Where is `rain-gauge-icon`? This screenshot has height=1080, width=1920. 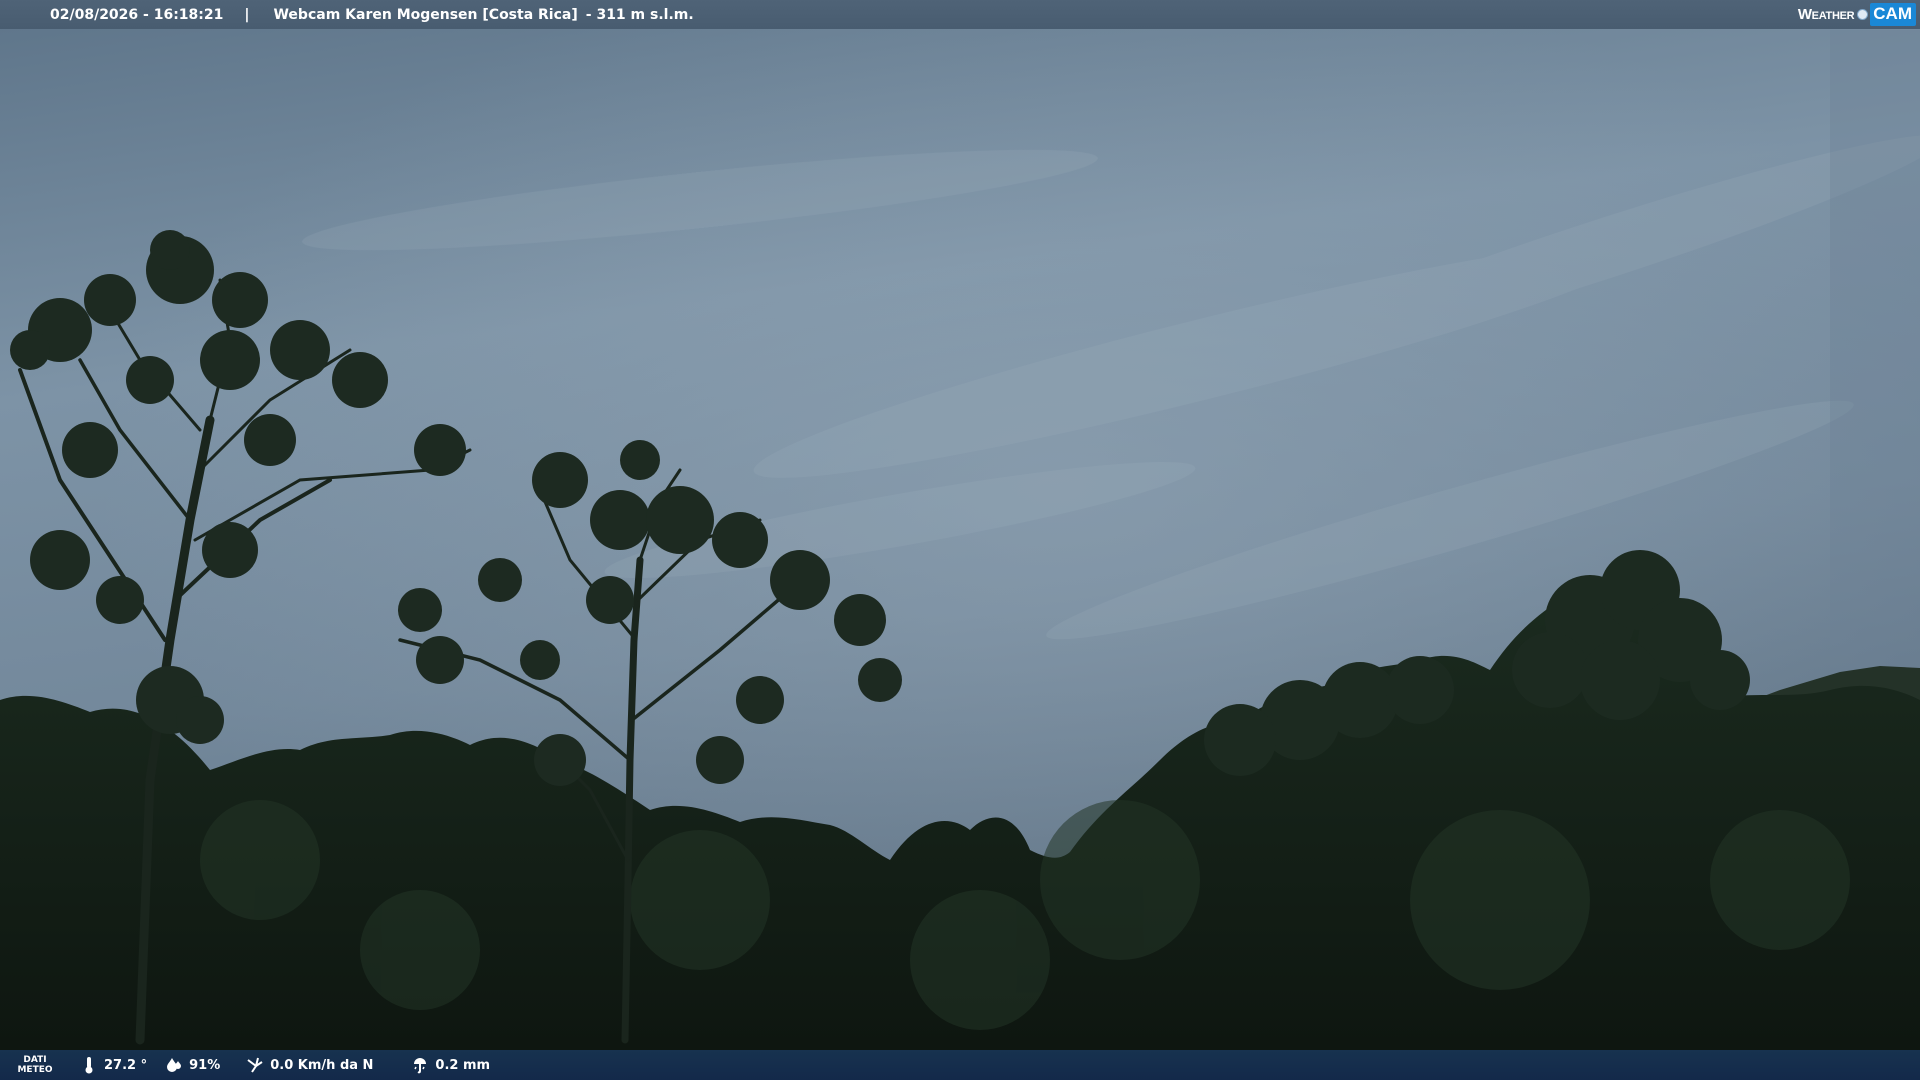 rain-gauge-icon is located at coordinates (420, 1066).